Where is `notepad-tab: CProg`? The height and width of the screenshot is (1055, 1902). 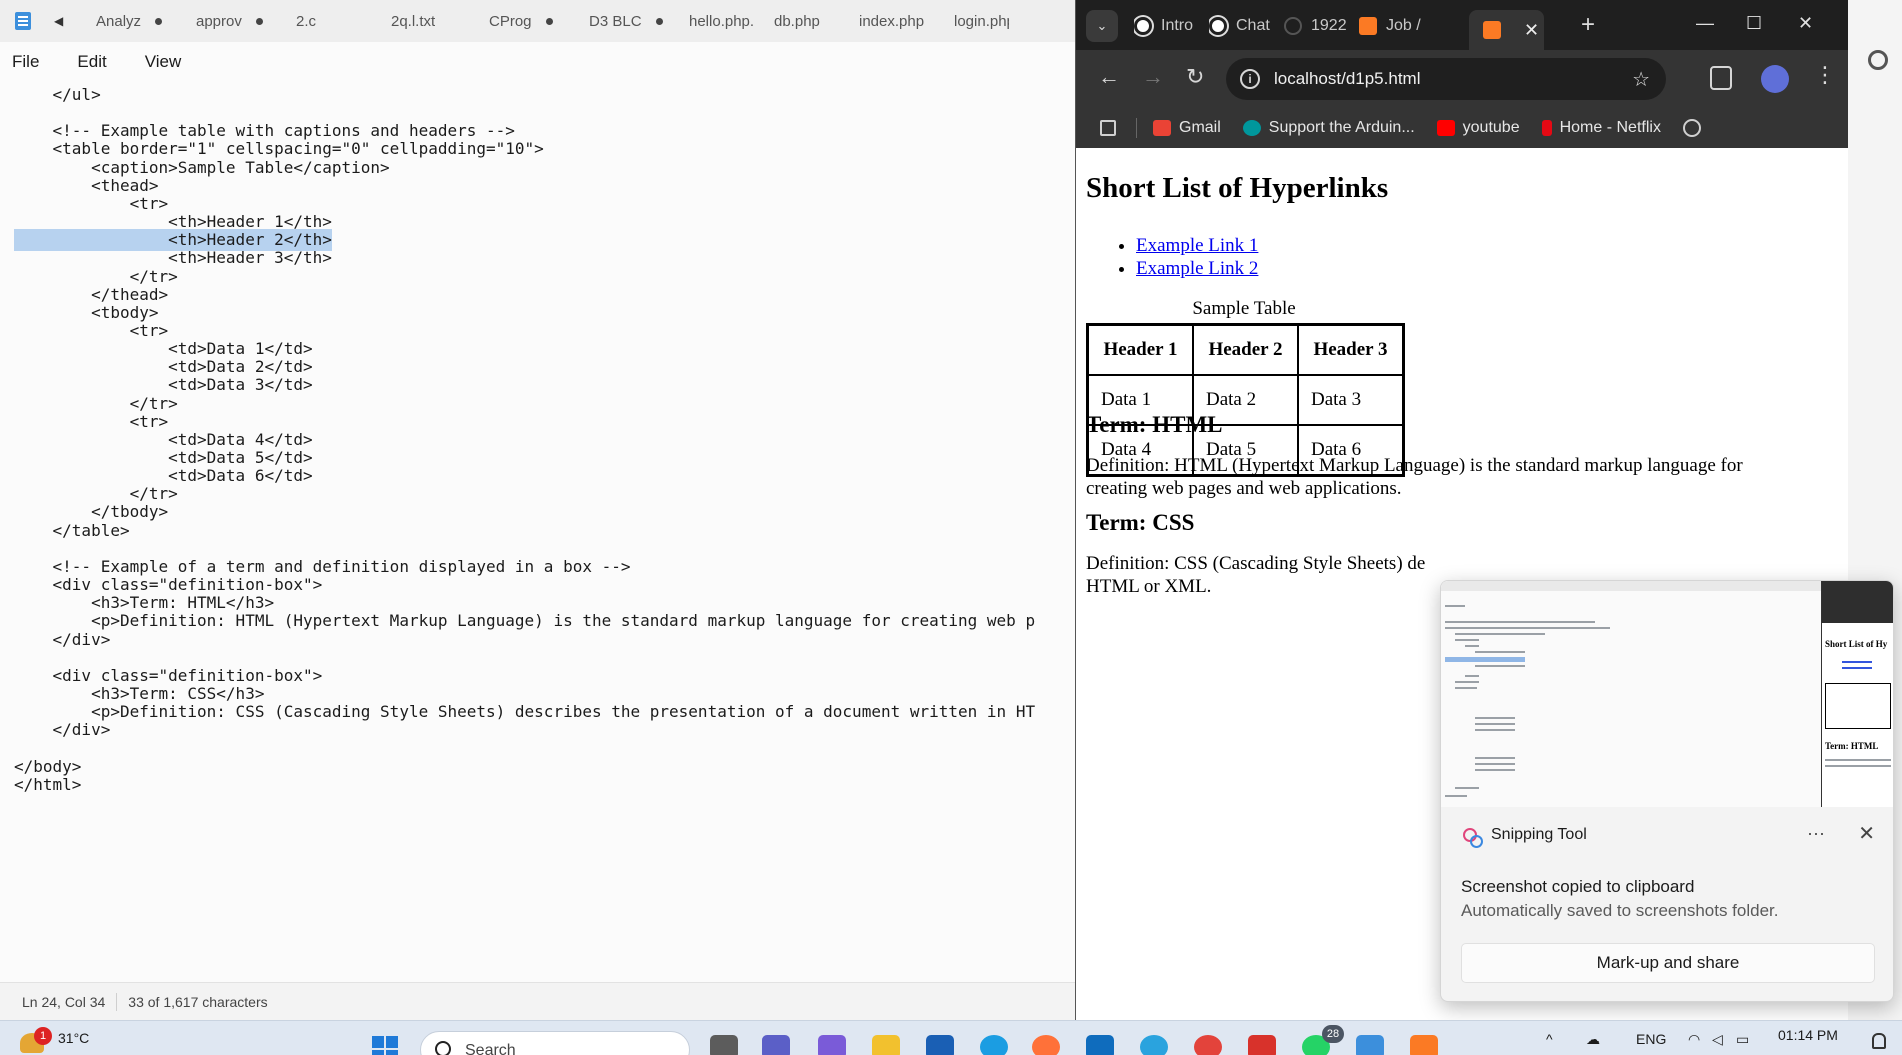 notepad-tab: CProg is located at coordinates (529, 21).